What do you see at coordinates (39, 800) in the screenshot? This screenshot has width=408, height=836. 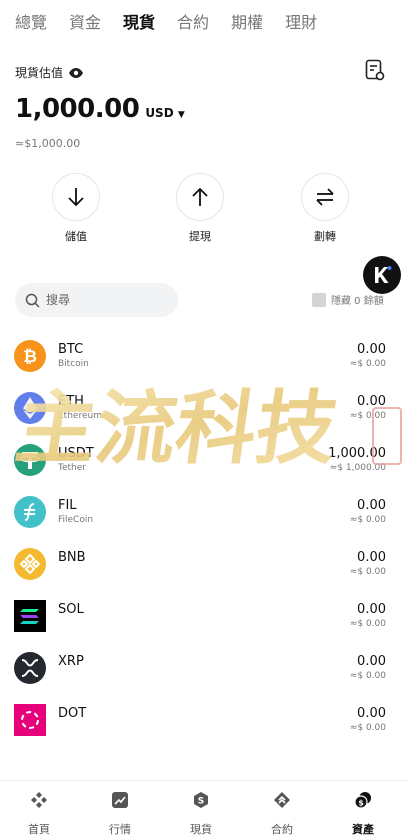 I see `home-icon` at bounding box center [39, 800].